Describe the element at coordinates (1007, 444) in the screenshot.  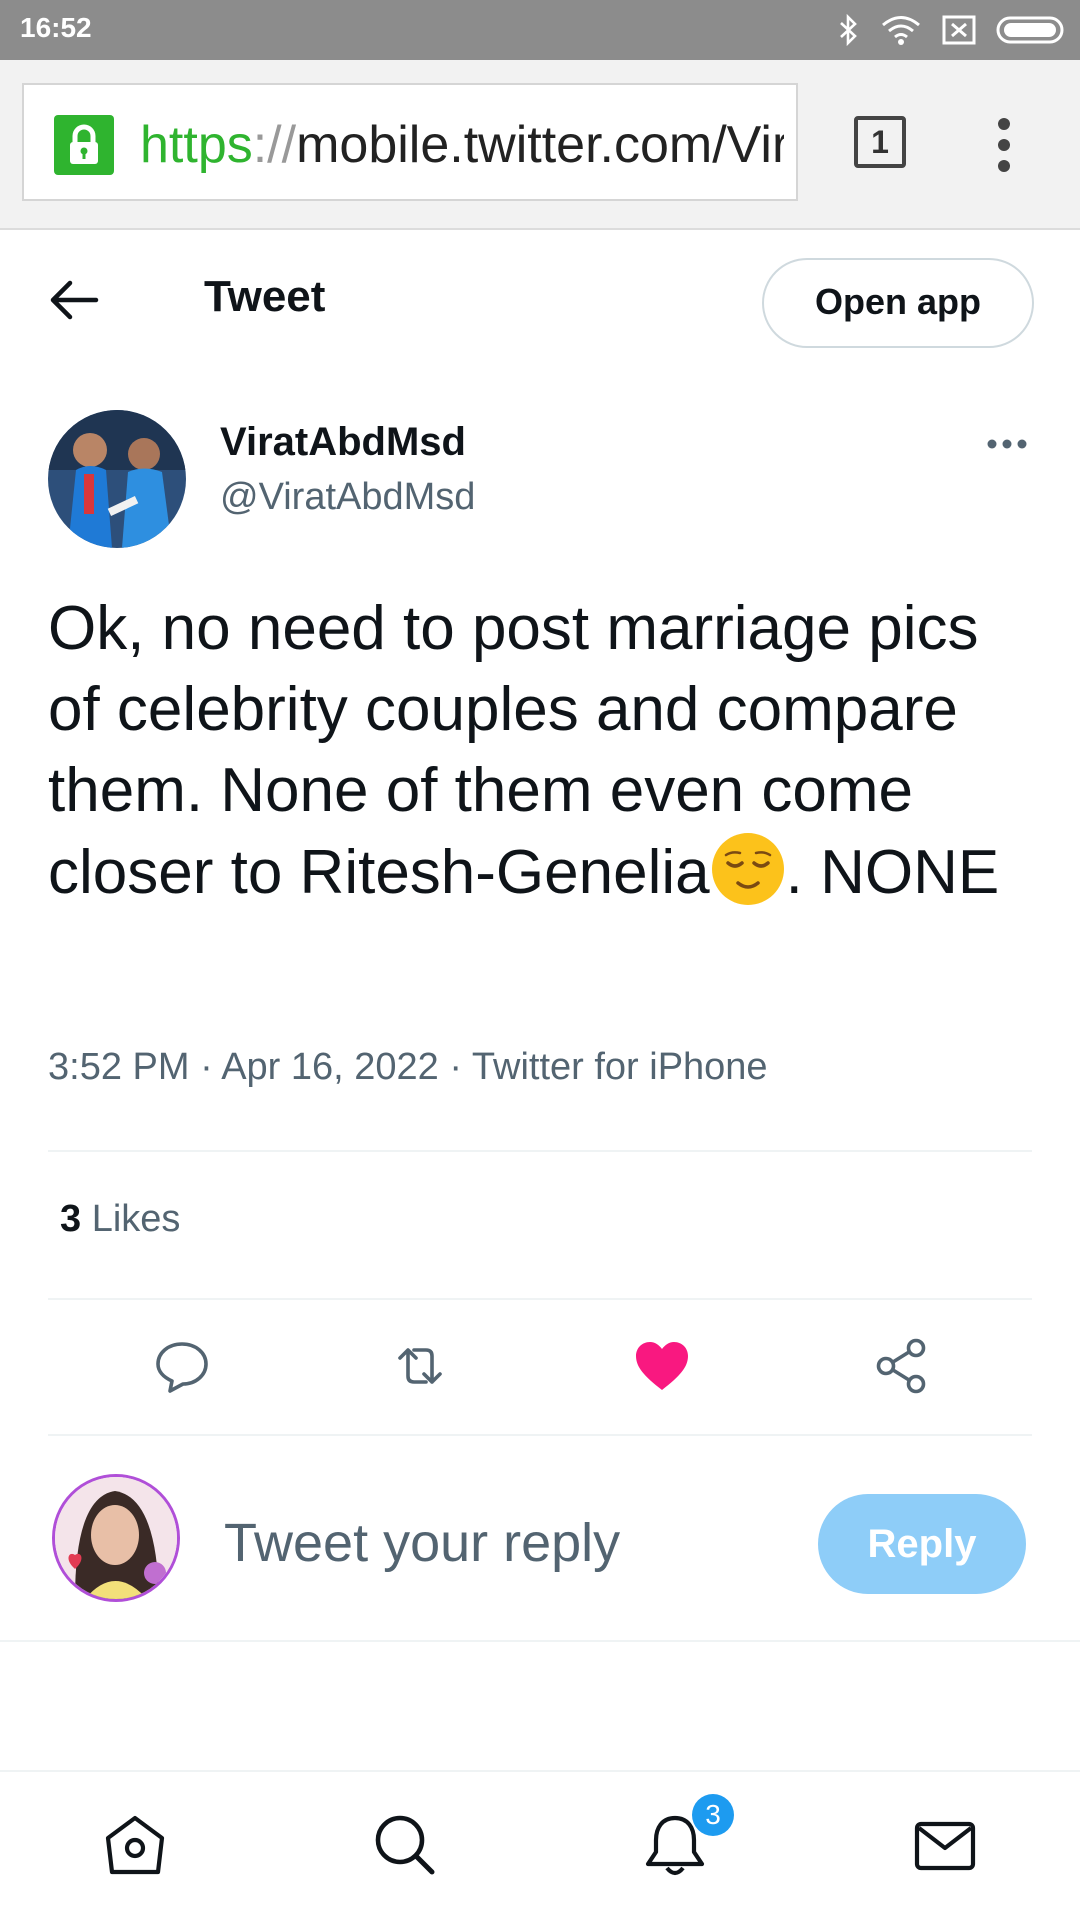
I see `more-options-icon` at that location.